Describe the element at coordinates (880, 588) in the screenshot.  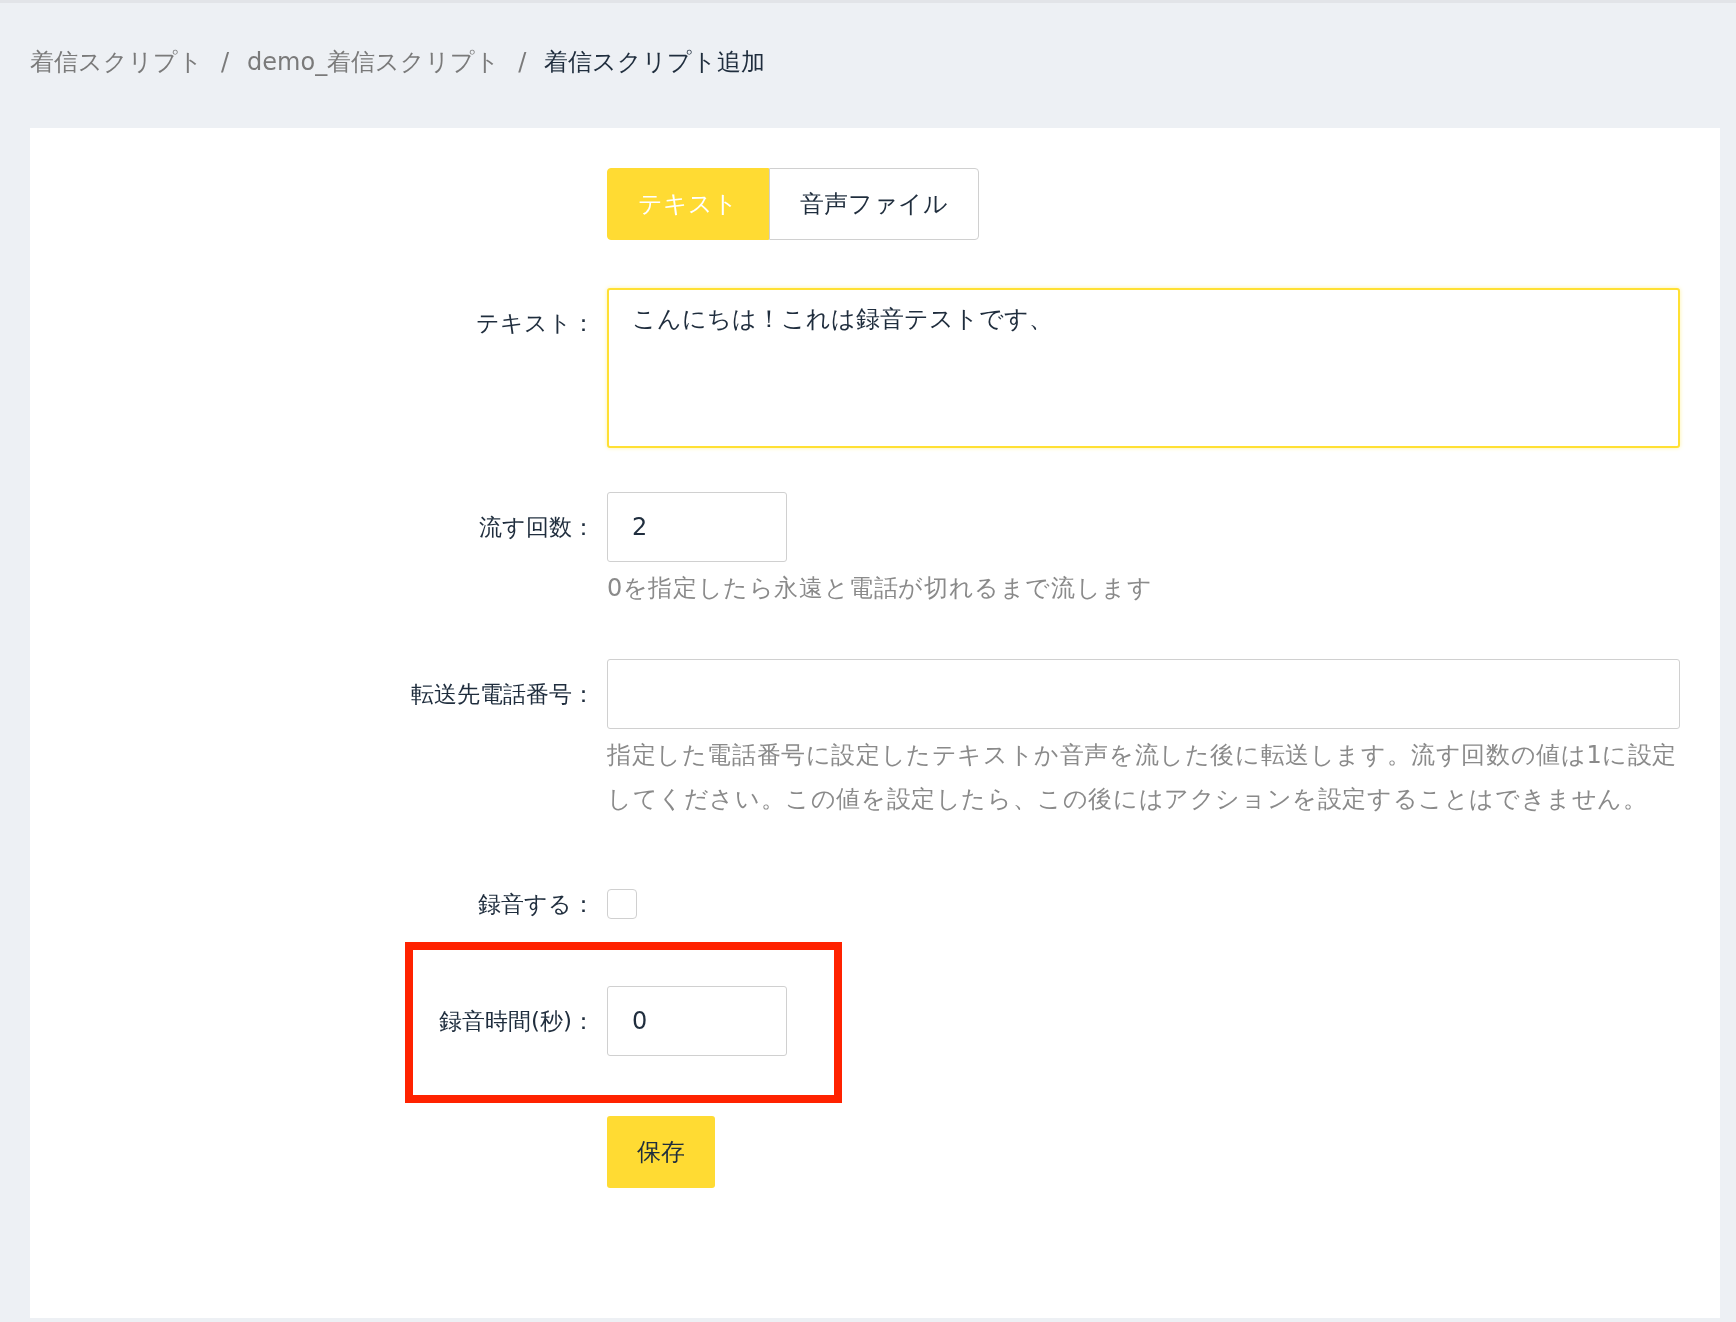
I see `help-text: 0を指定したら永遠と電話が切れるまで流します` at that location.